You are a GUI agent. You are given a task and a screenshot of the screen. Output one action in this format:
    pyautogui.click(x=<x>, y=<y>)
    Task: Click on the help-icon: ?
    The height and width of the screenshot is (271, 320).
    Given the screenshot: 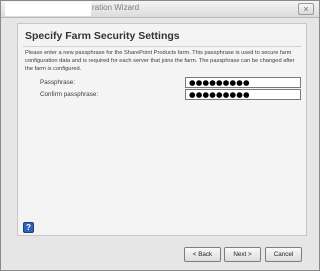 What is the action you would take?
    pyautogui.click(x=28, y=227)
    